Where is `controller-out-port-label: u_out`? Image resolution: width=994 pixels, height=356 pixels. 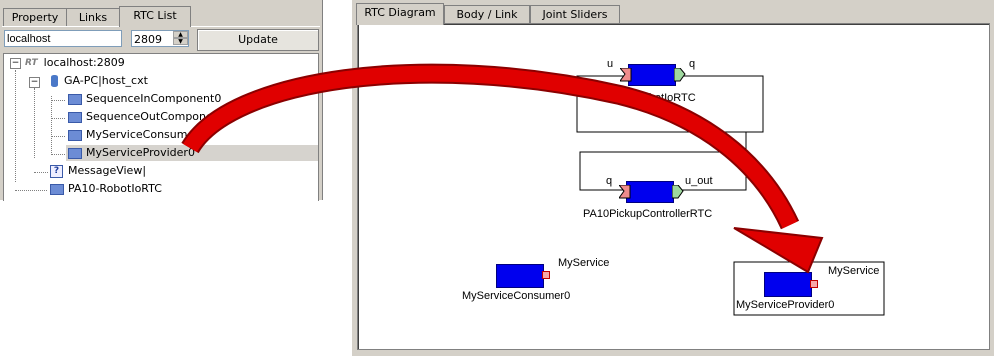 controller-out-port-label: u_out is located at coordinates (699, 181).